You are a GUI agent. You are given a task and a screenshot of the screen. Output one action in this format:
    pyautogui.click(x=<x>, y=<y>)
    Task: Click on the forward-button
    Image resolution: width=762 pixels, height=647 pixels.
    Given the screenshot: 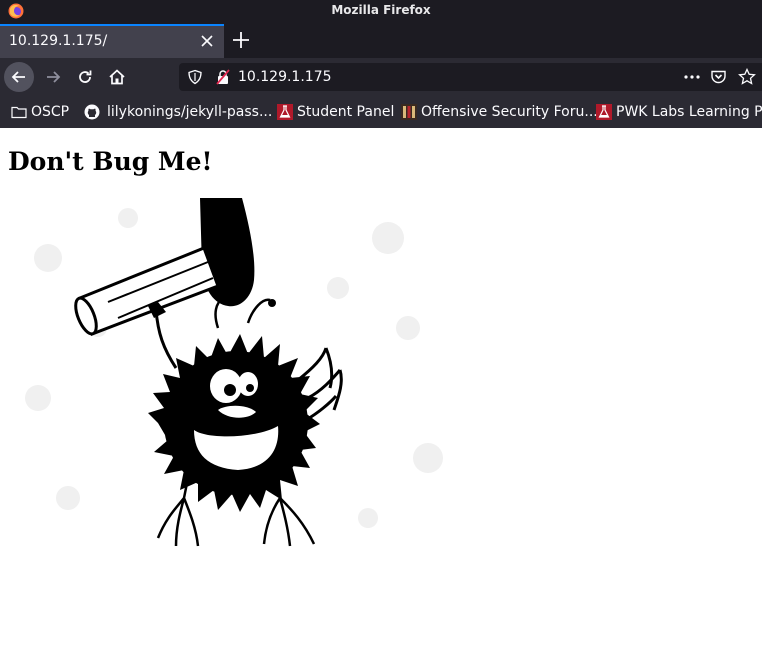 What is the action you would take?
    pyautogui.click(x=53, y=77)
    